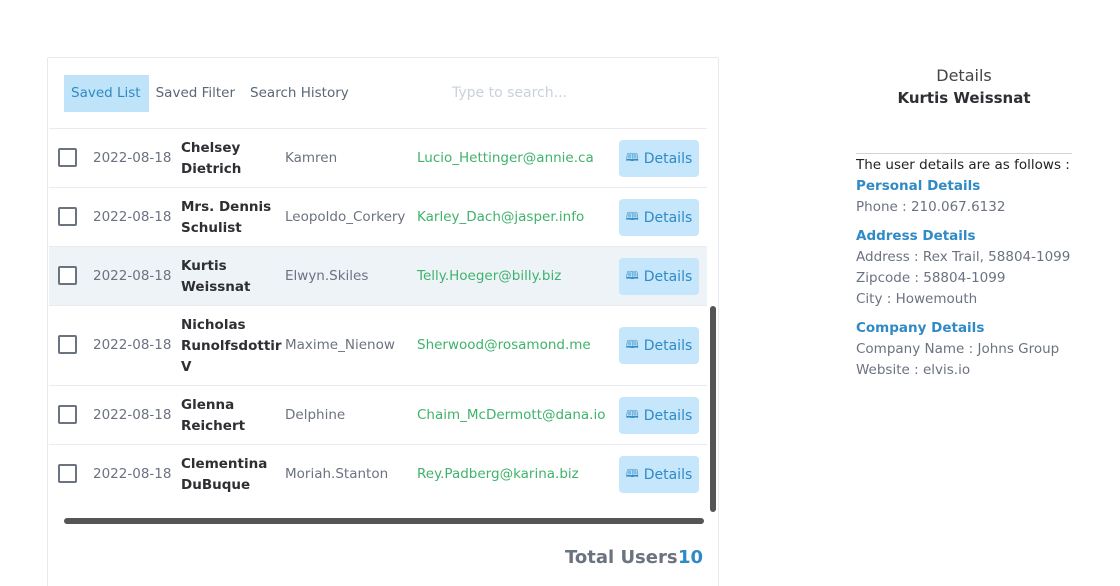 The width and height of the screenshot is (1120, 586). Describe the element at coordinates (231, 346) in the screenshot. I see `row-name: Nicholas Runolfsdottir V` at that location.